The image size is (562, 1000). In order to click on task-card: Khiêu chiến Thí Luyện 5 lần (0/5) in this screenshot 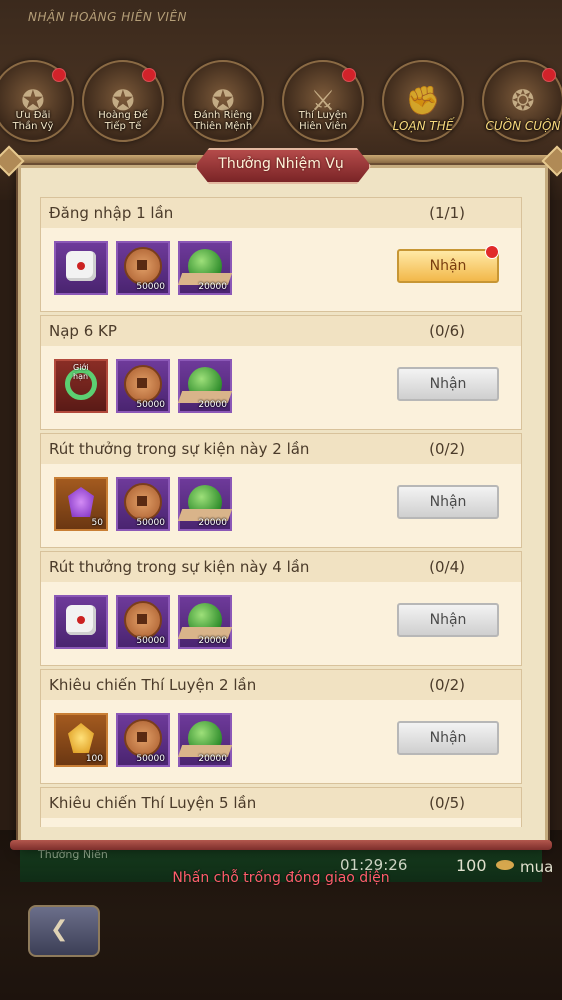, I will do `click(281, 807)`.